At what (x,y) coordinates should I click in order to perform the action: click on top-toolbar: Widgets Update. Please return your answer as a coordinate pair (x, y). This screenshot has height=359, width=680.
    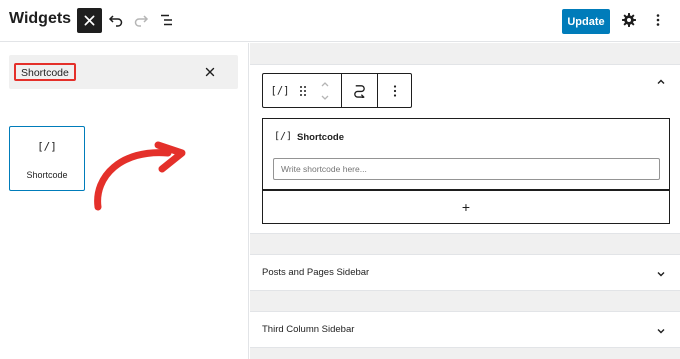
    Looking at the image, I should click on (340, 21).